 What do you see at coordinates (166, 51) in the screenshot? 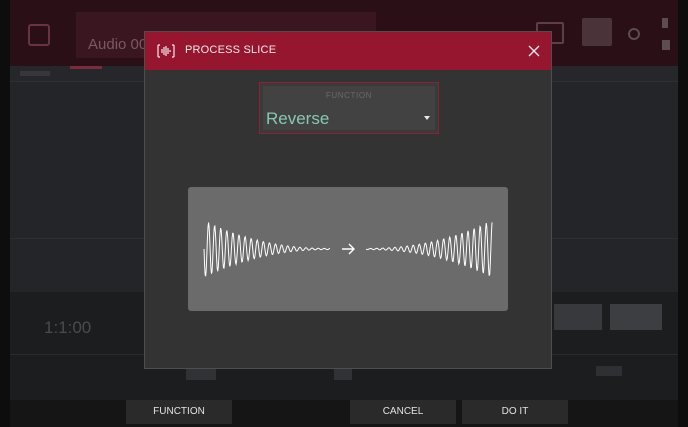
I see `slice-waveform-icon` at bounding box center [166, 51].